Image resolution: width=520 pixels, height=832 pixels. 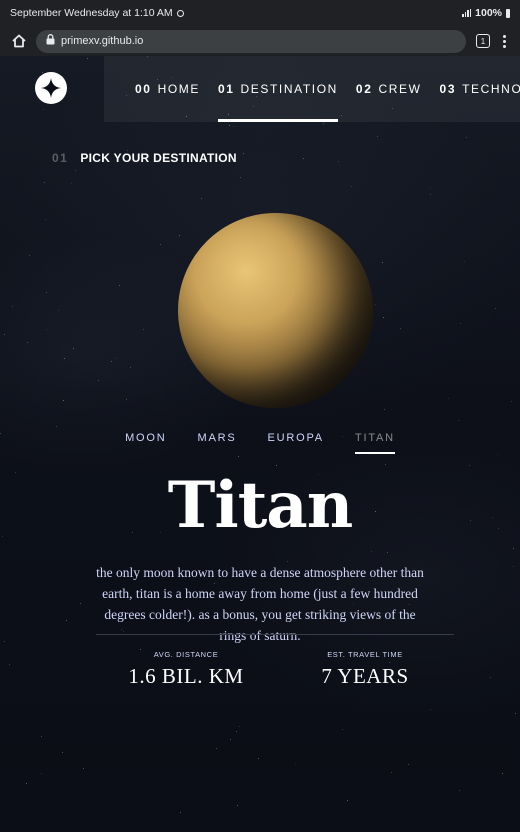 I want to click on avg-distance-value: 1.6 BIL. KM, so click(x=186, y=676).